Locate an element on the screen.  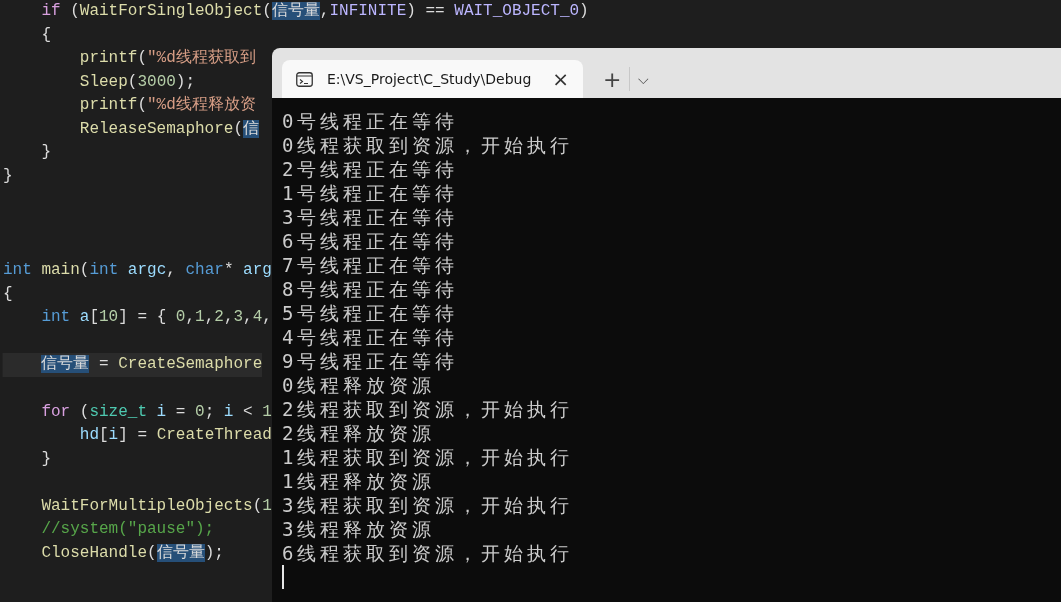
output-line: 5号线程正在等待 is located at coordinates (371, 313).